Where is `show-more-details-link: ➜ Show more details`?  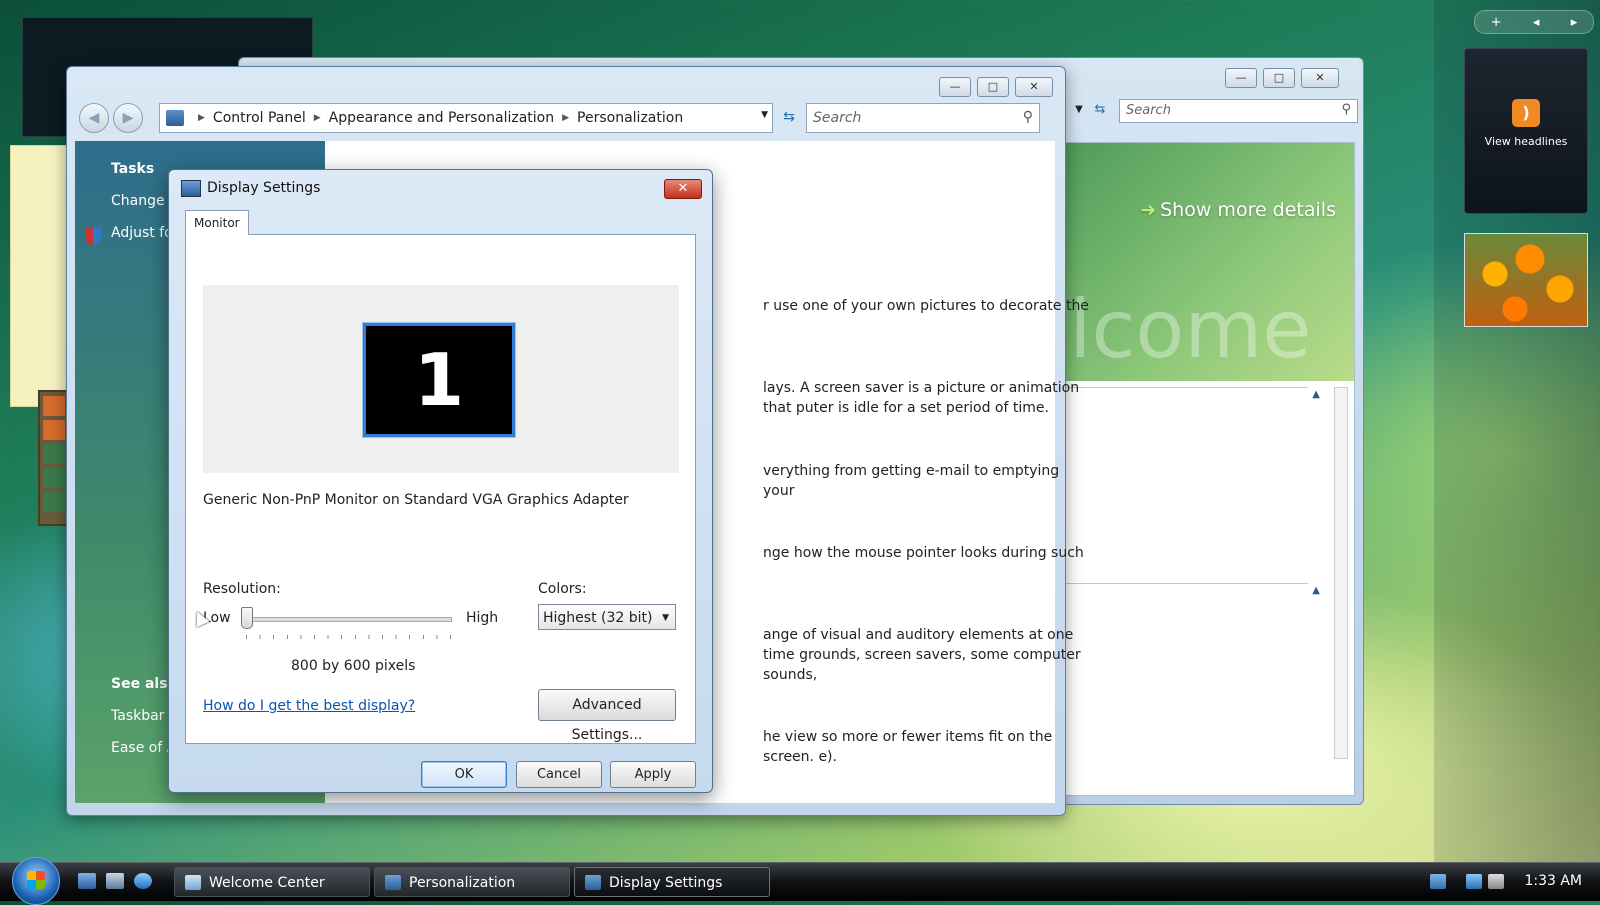 show-more-details-link: ➜ Show more details is located at coordinates (1238, 210).